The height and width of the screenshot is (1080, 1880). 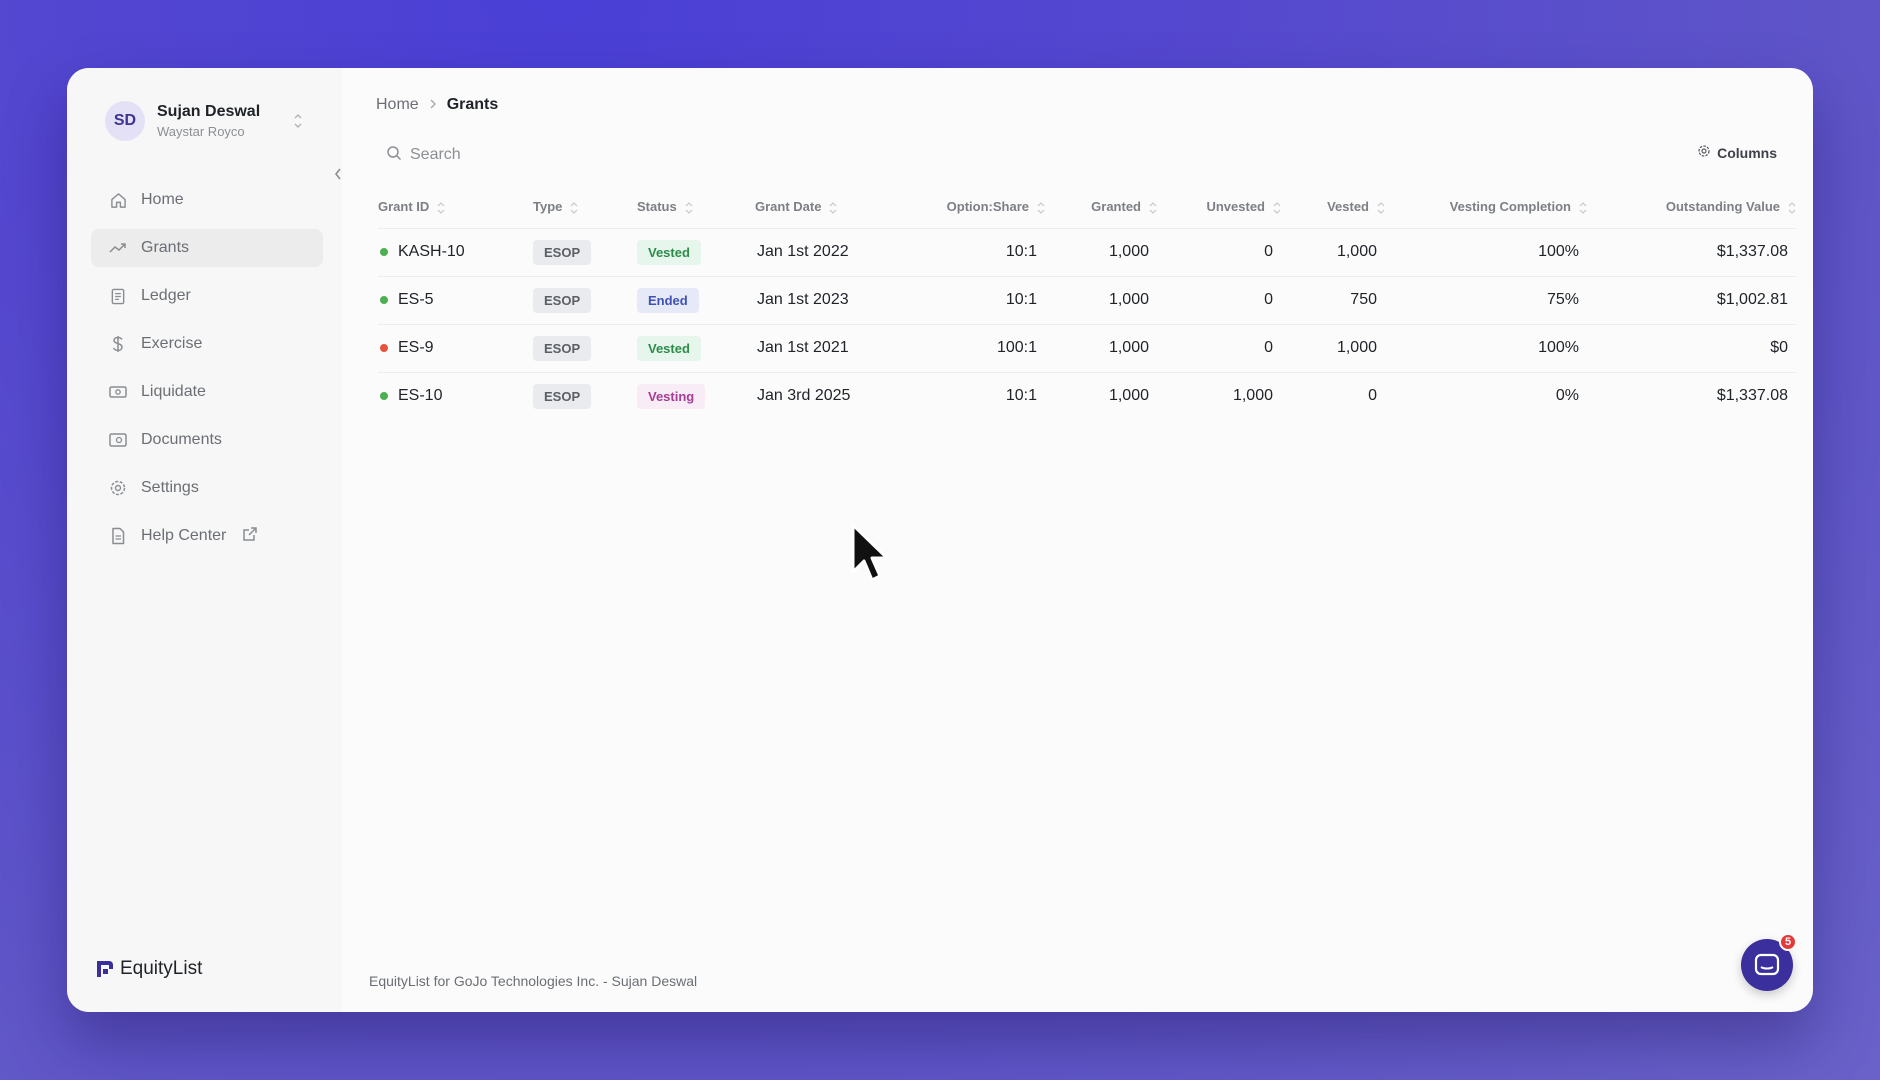 What do you see at coordinates (1235, 206) in the screenshot?
I see `column-header-label: Unvested` at bounding box center [1235, 206].